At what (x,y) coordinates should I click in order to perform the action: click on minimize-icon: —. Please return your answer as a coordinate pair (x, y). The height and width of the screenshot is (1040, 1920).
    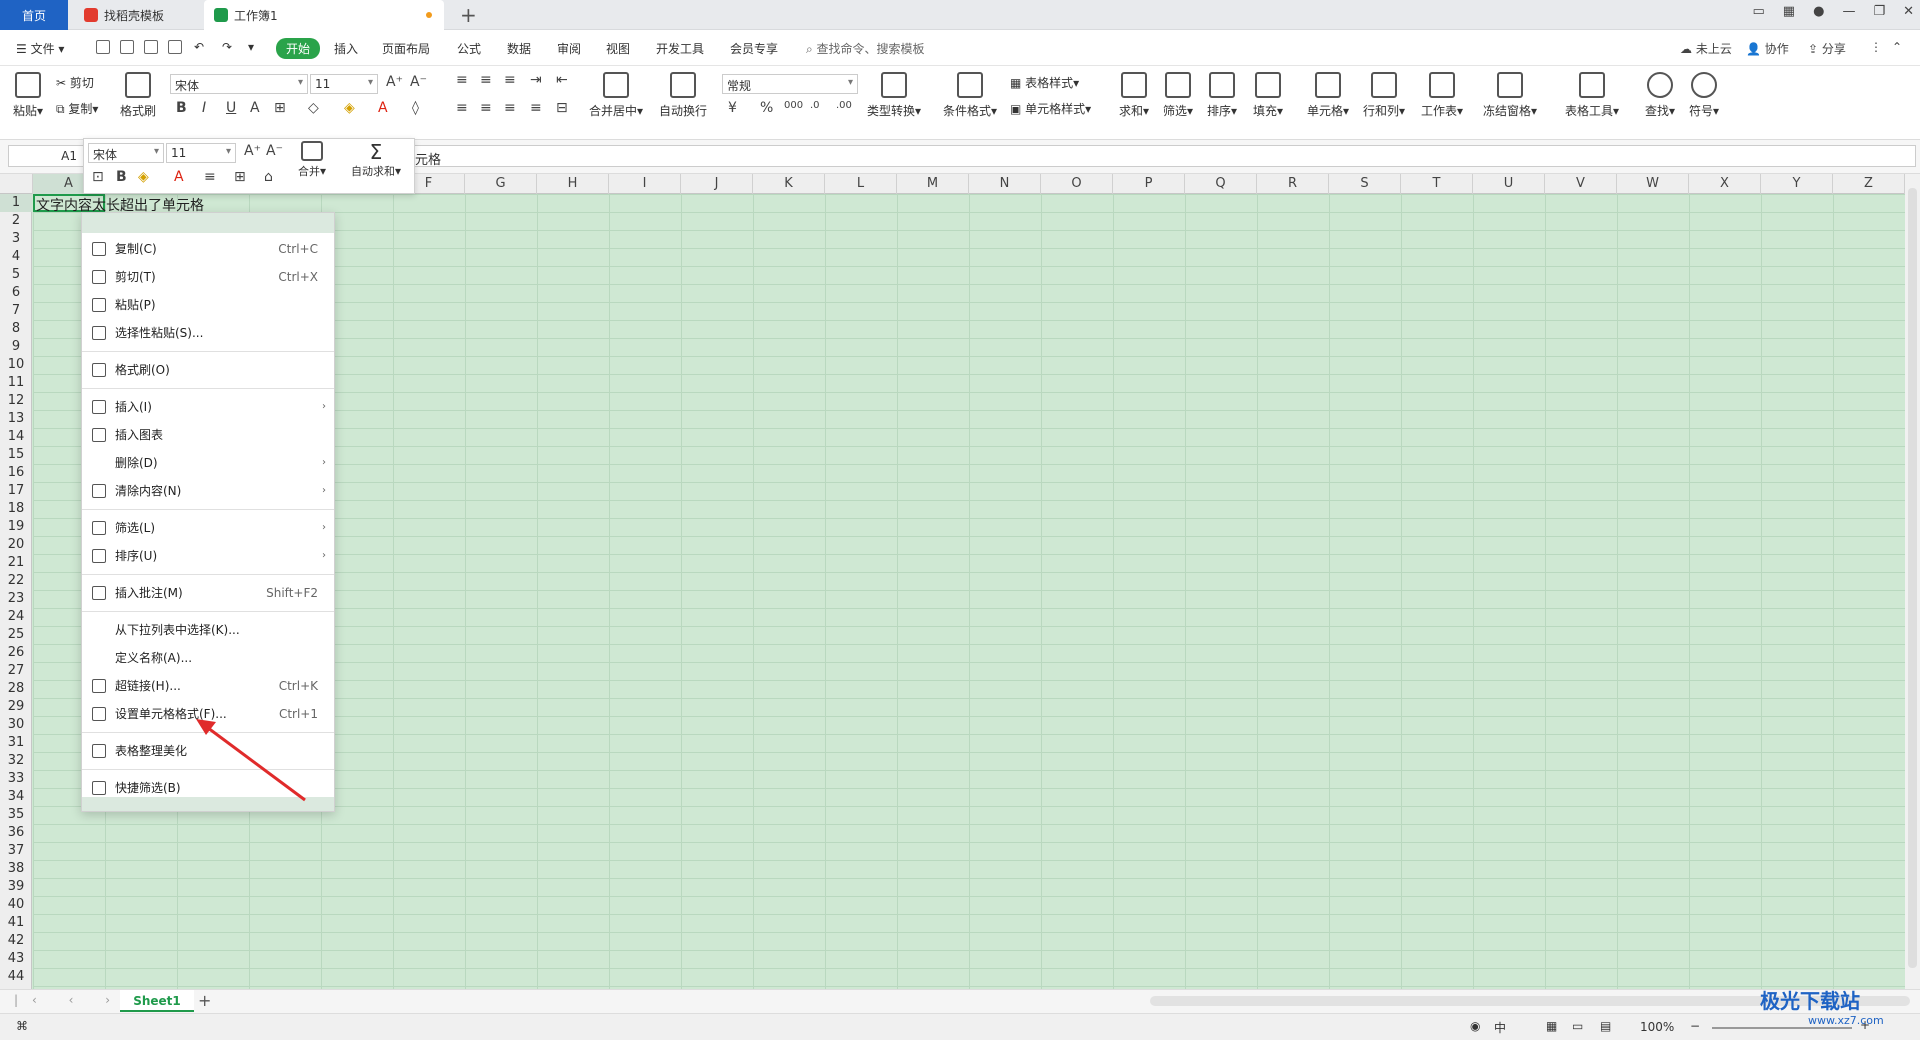
    Looking at the image, I should click on (1848, 11).